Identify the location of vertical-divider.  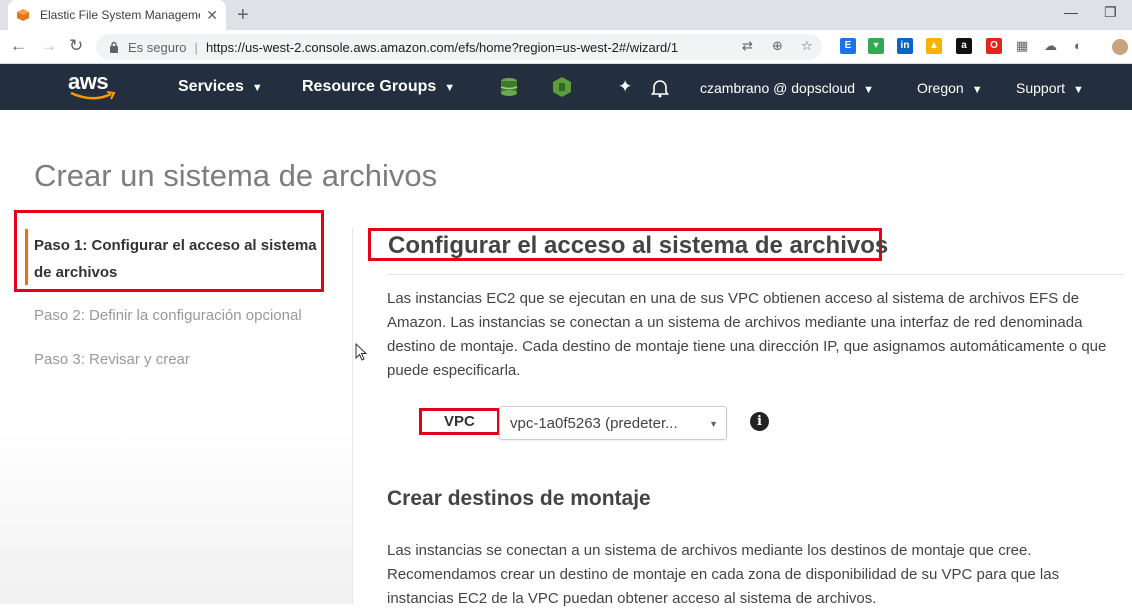
(352, 416).